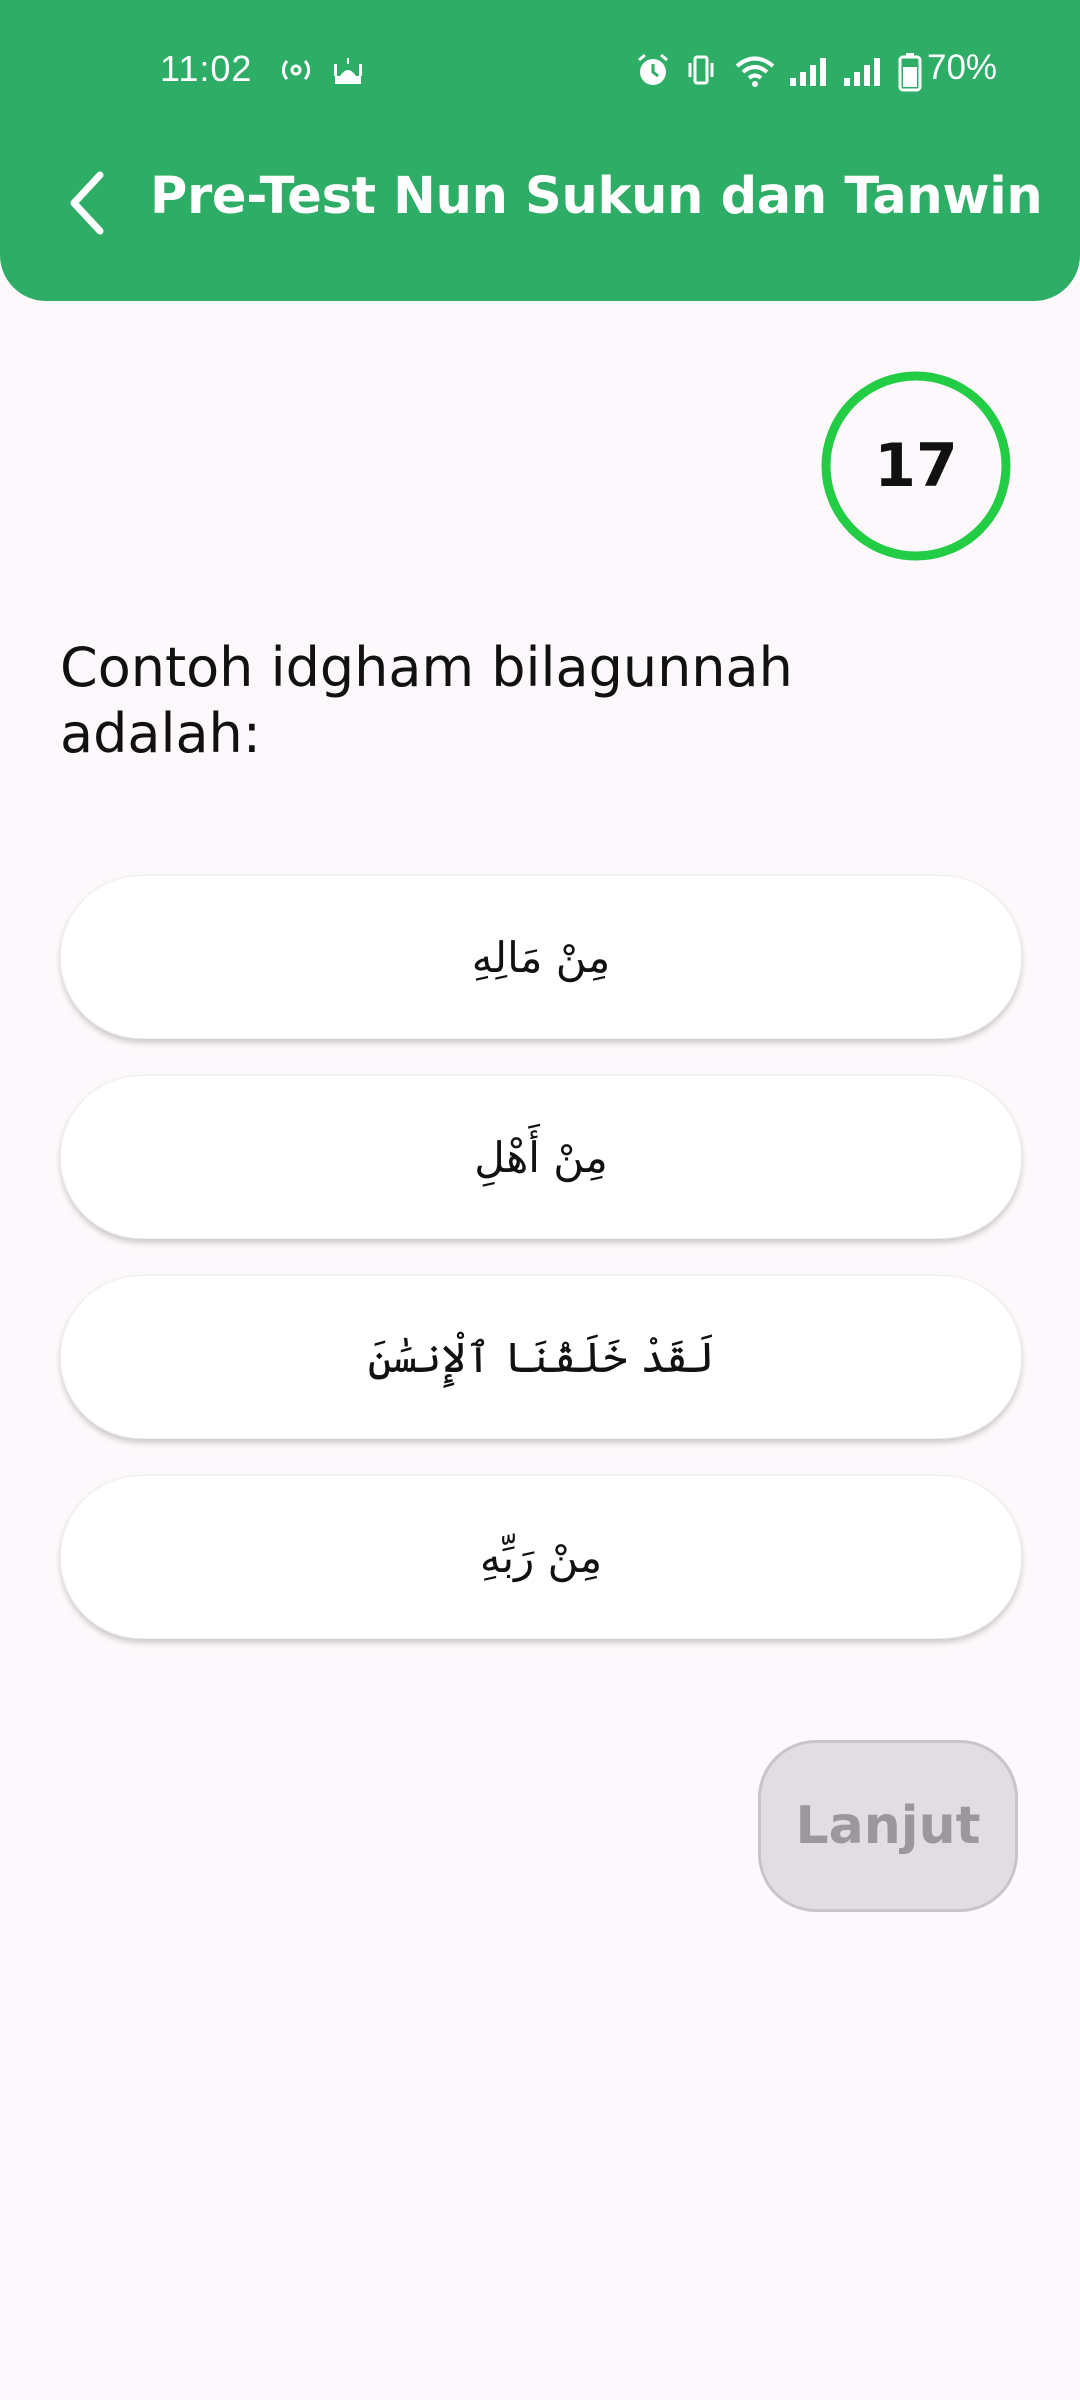 The width and height of the screenshot is (1080, 2400). Describe the element at coordinates (653, 69) in the screenshot. I see `alarm-icon` at that location.